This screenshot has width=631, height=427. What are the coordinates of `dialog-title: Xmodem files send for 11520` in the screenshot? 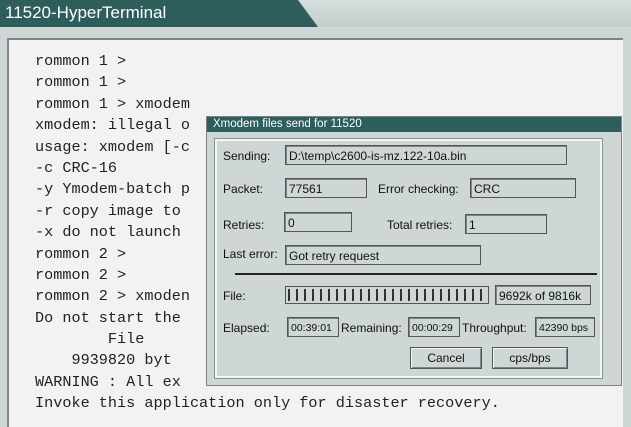 It's located at (414, 124).